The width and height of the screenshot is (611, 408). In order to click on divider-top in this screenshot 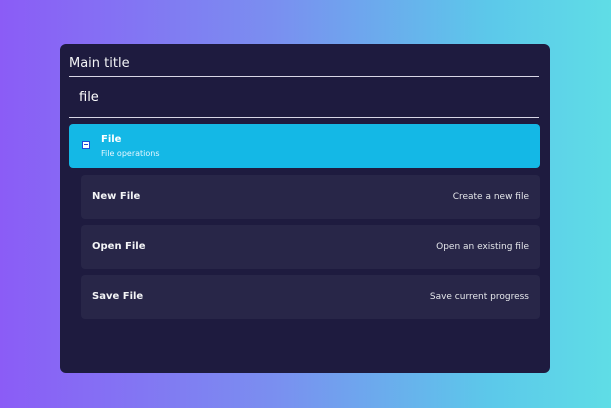, I will do `click(304, 76)`.